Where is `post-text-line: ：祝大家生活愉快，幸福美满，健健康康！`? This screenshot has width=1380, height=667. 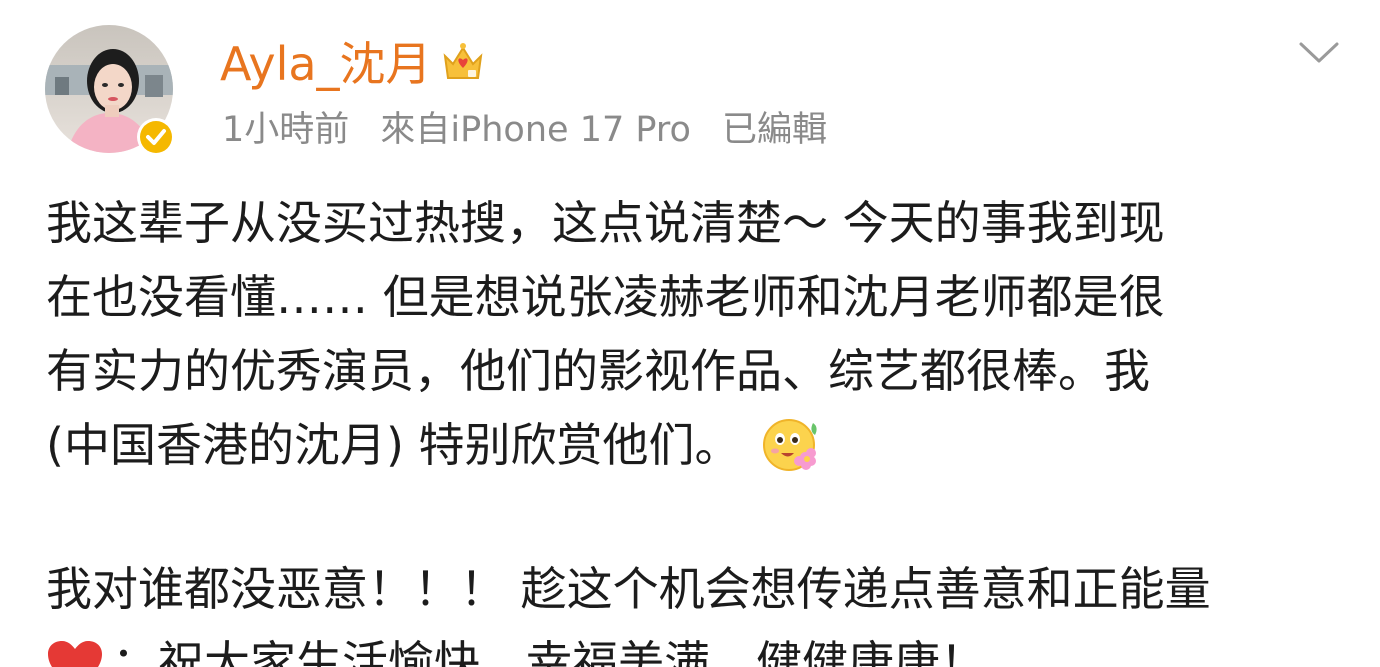
post-text-line: ：祝大家生活愉快，幸福美满，健健康康！ is located at coordinates (549, 651).